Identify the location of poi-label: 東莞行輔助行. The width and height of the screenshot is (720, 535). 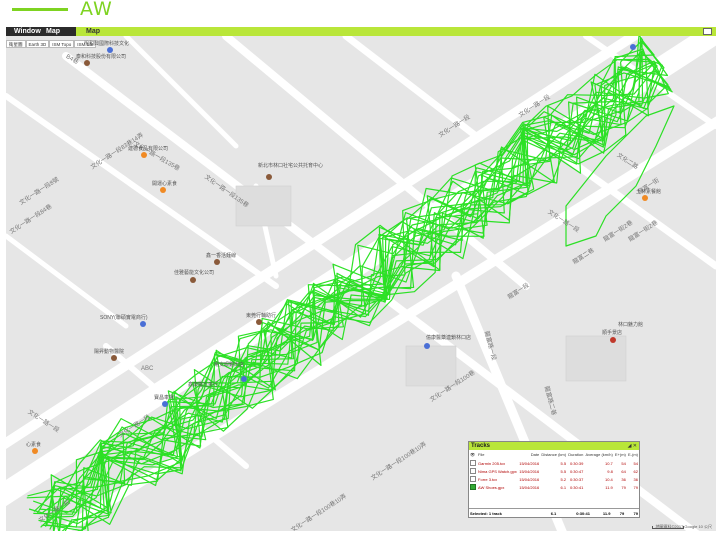
(261, 316).